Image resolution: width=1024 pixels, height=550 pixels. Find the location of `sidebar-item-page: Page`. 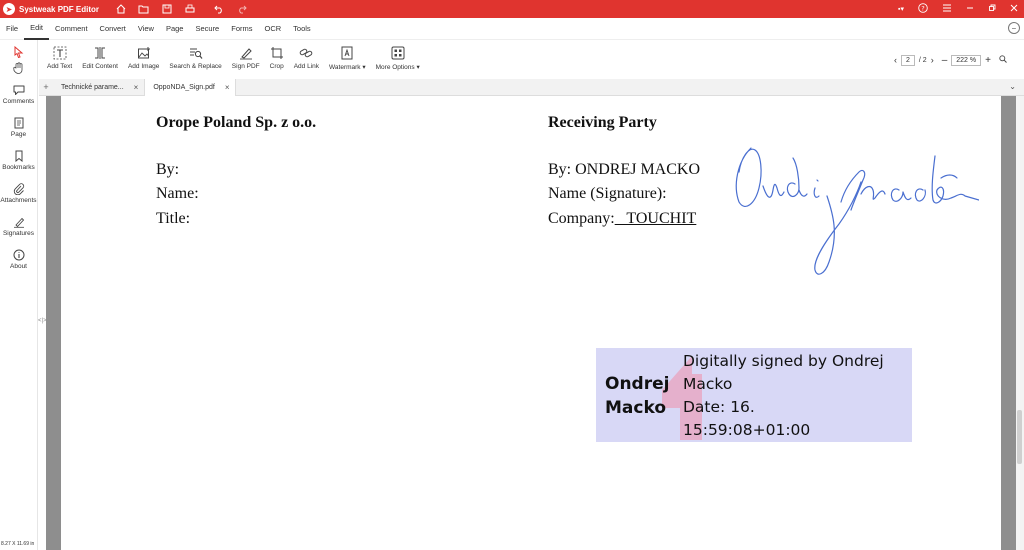

sidebar-item-page: Page is located at coordinates (18, 127).